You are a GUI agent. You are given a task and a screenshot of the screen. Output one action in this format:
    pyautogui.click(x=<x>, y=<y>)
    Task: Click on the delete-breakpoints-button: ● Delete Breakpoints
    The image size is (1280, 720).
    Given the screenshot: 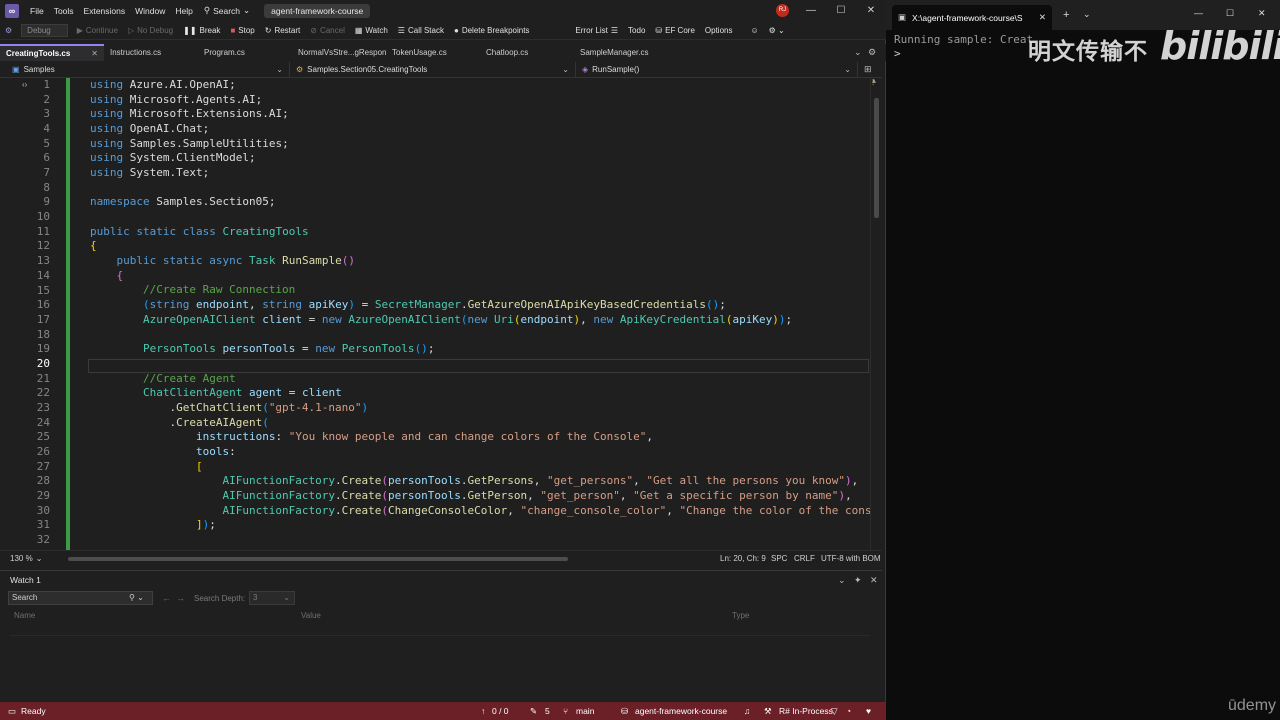 What is the action you would take?
    pyautogui.click(x=491, y=30)
    